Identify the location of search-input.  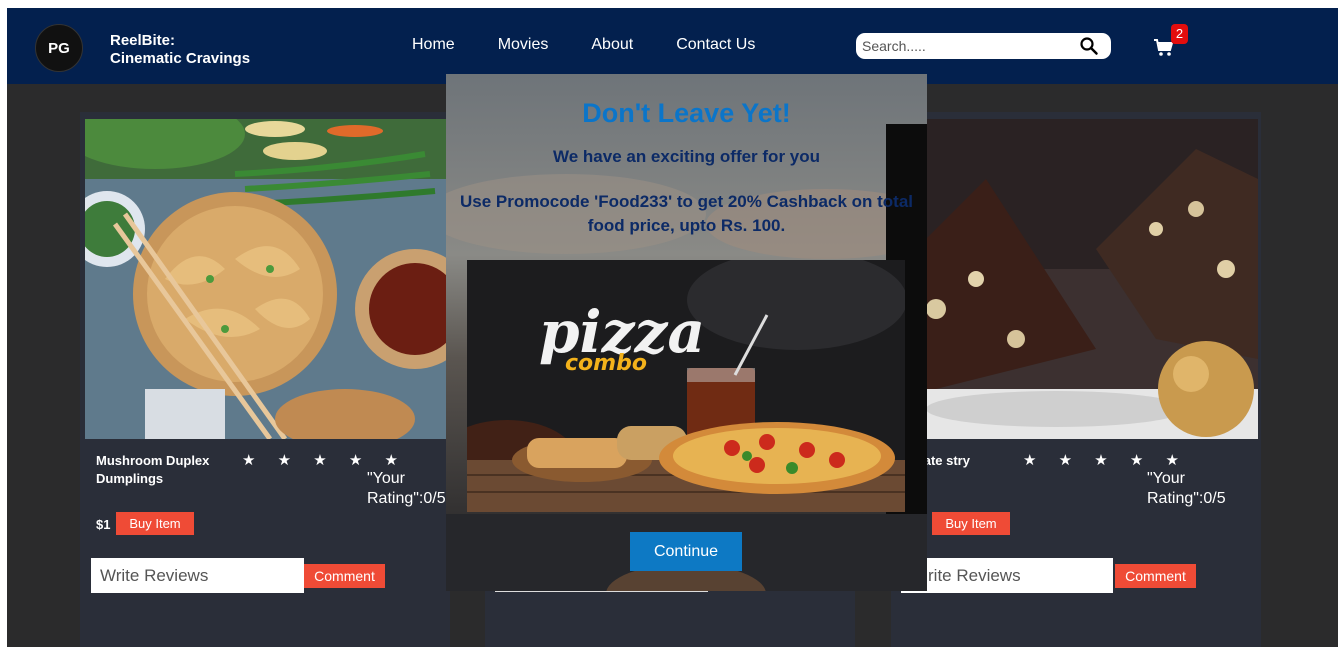
(967, 46).